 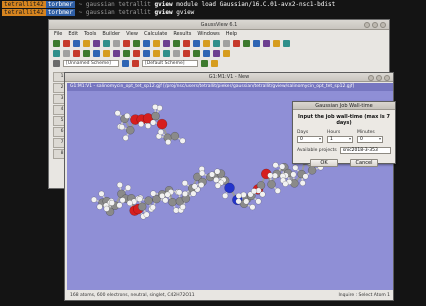 I want to click on nitrogen-atom, so click(x=229, y=188).